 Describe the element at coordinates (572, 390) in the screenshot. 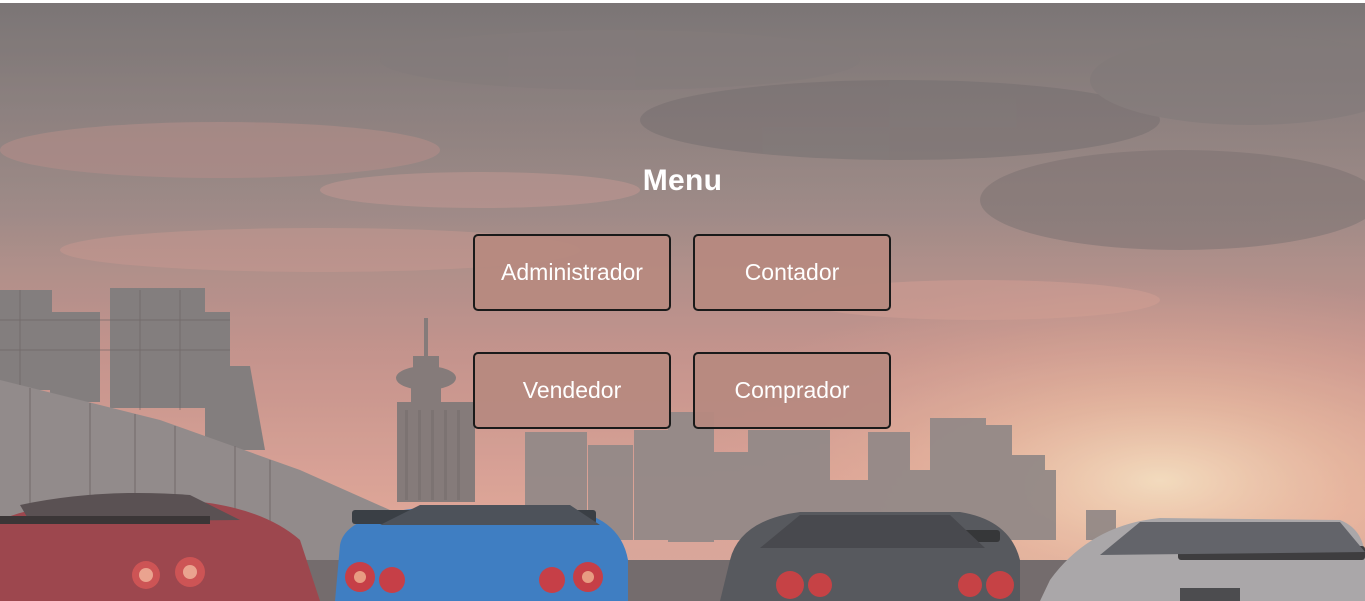

I see `vendedor-button: Vendedor` at that location.